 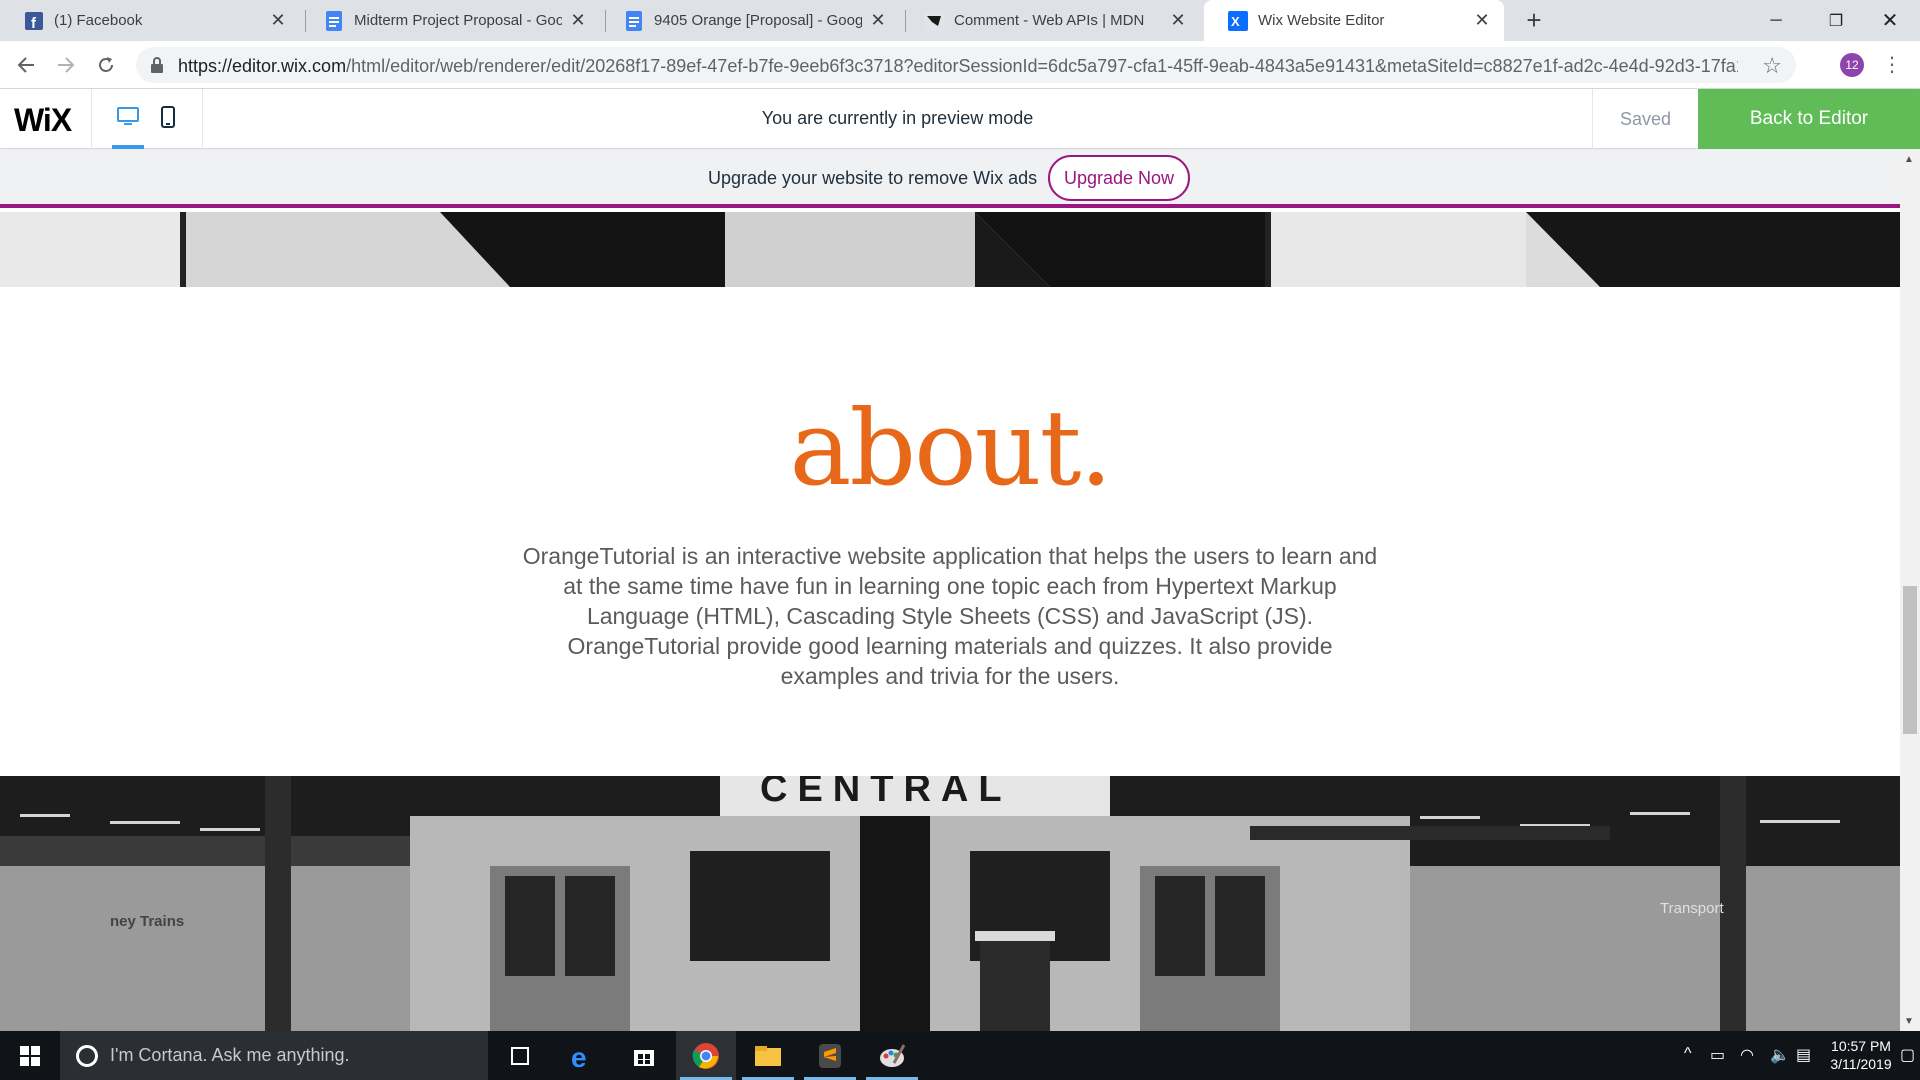 I want to click on close-window-icon: ✕, so click(x=1890, y=20).